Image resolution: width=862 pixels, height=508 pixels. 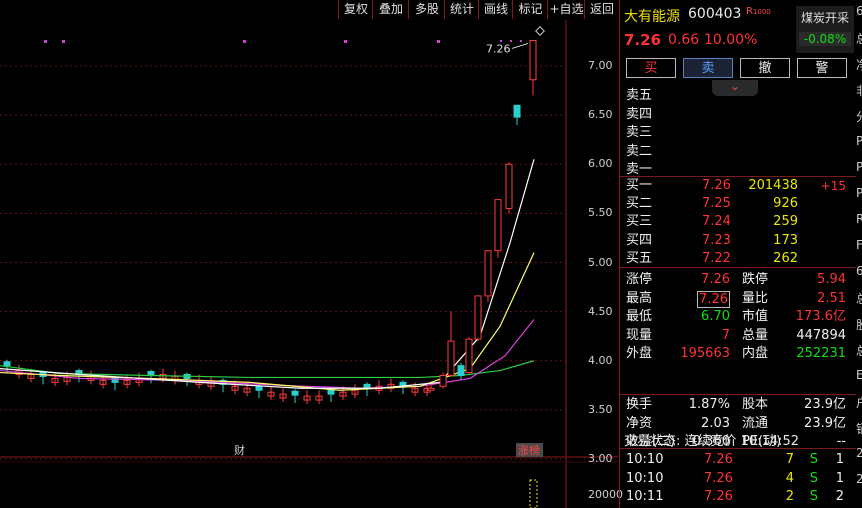 I want to click on volume-axis-label: 20000, so click(x=605, y=494).